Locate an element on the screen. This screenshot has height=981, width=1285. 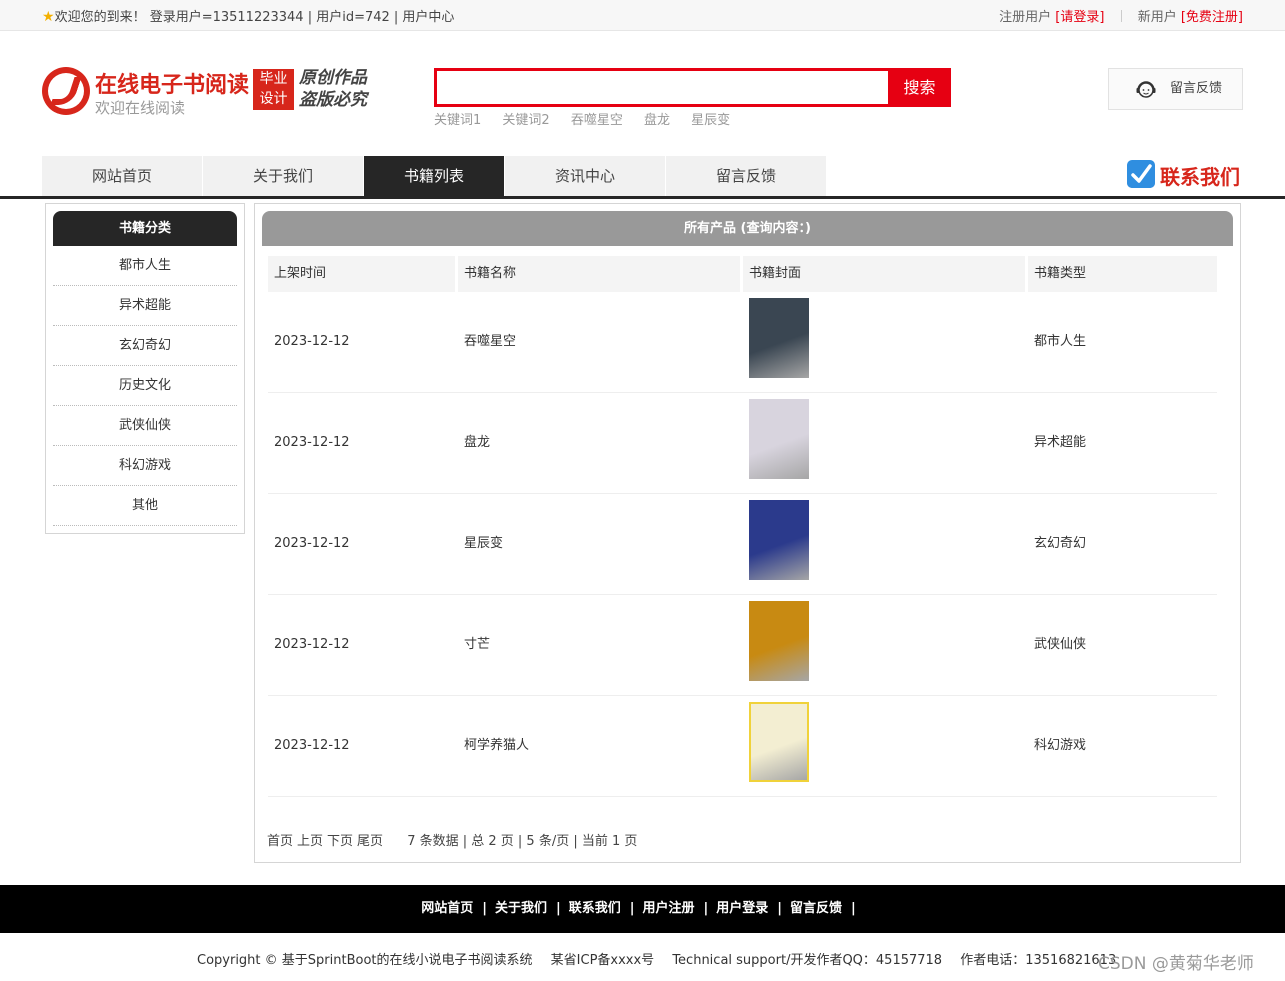
category-item: 其他 is located at coordinates (145, 506).